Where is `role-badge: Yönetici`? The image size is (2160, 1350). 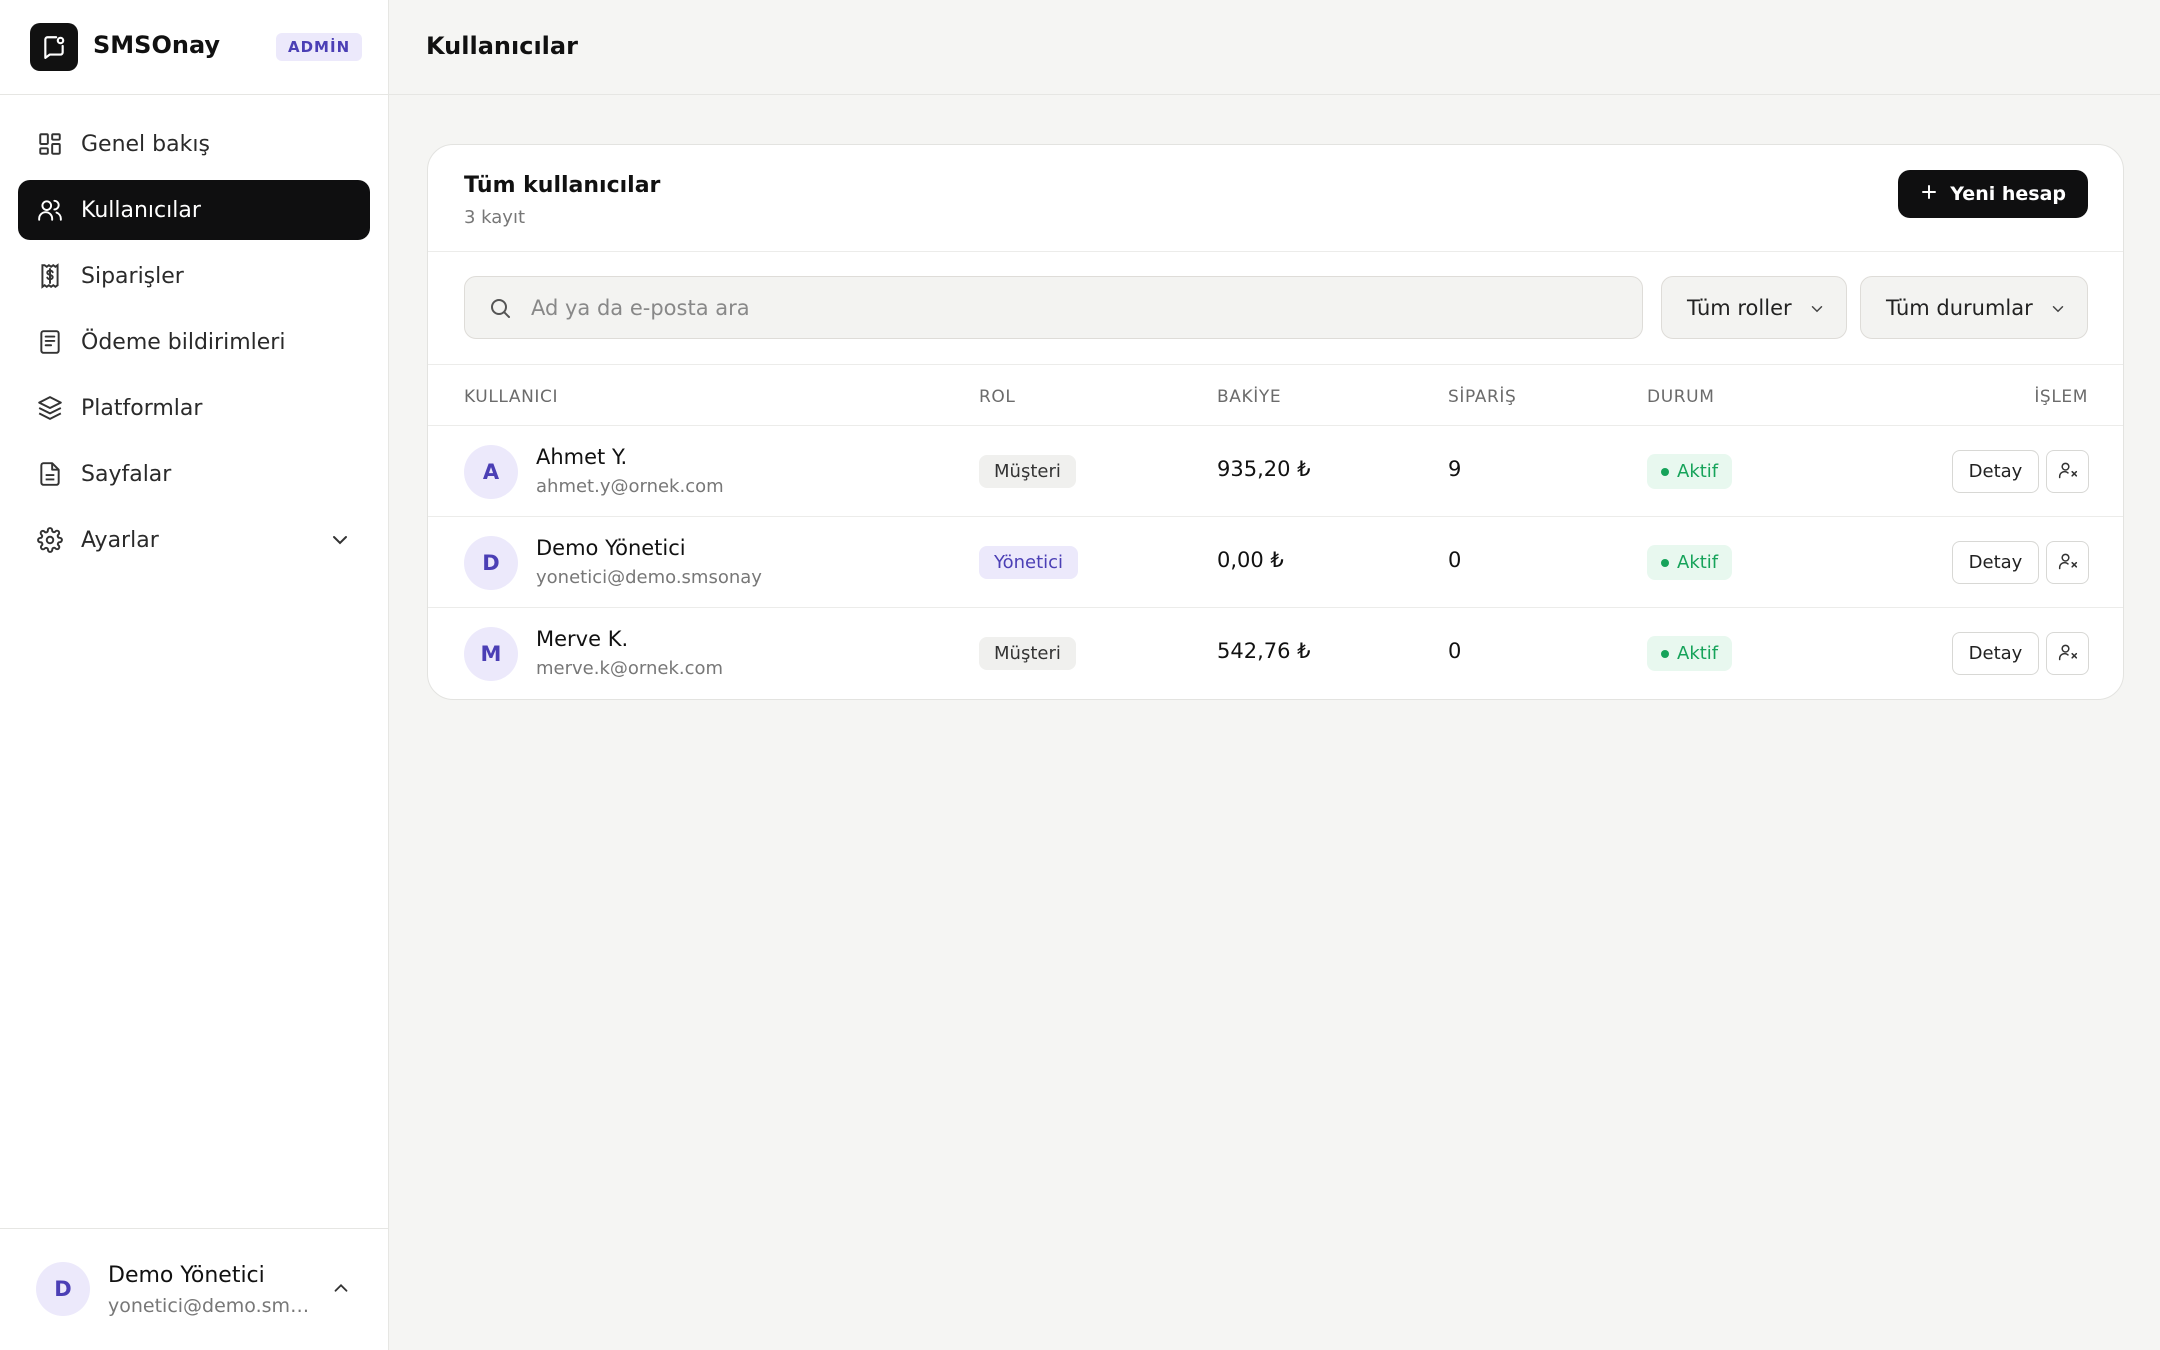 role-badge: Yönetici is located at coordinates (1029, 562).